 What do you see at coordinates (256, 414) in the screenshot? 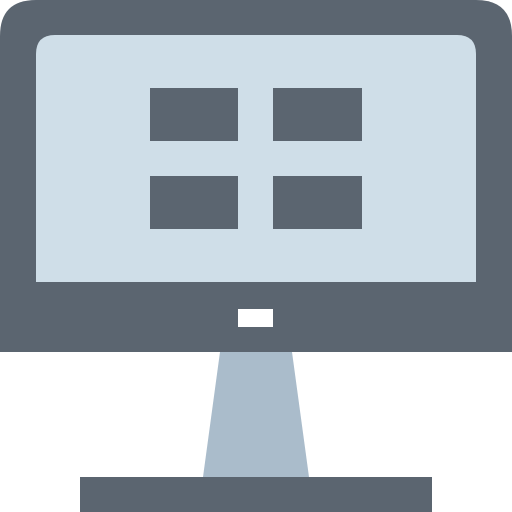
I see `monitor-stand-neck` at bounding box center [256, 414].